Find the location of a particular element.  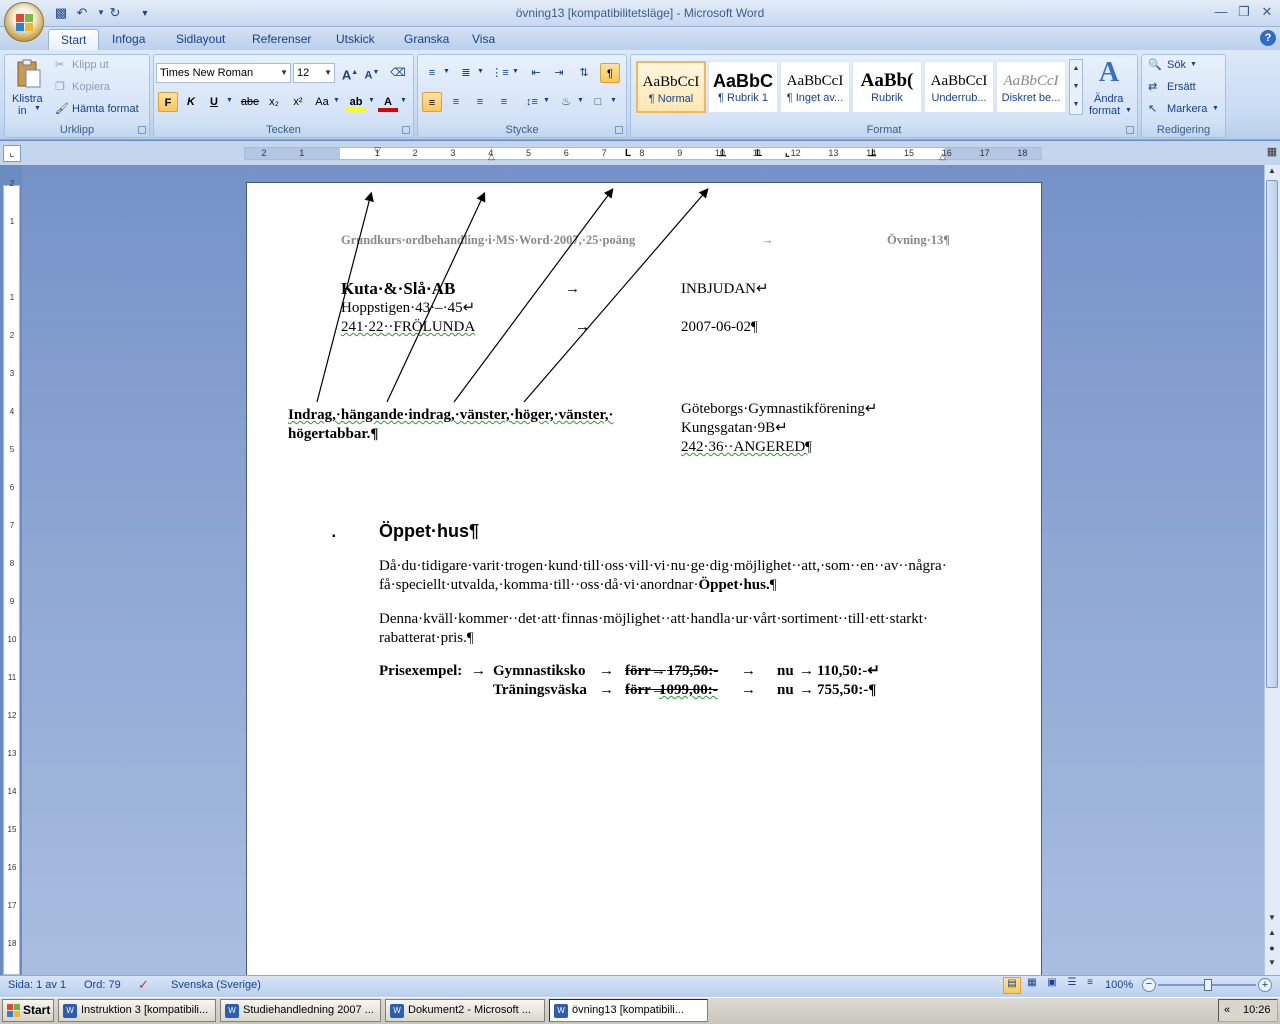

borders-icon: □ is located at coordinates (598, 102).